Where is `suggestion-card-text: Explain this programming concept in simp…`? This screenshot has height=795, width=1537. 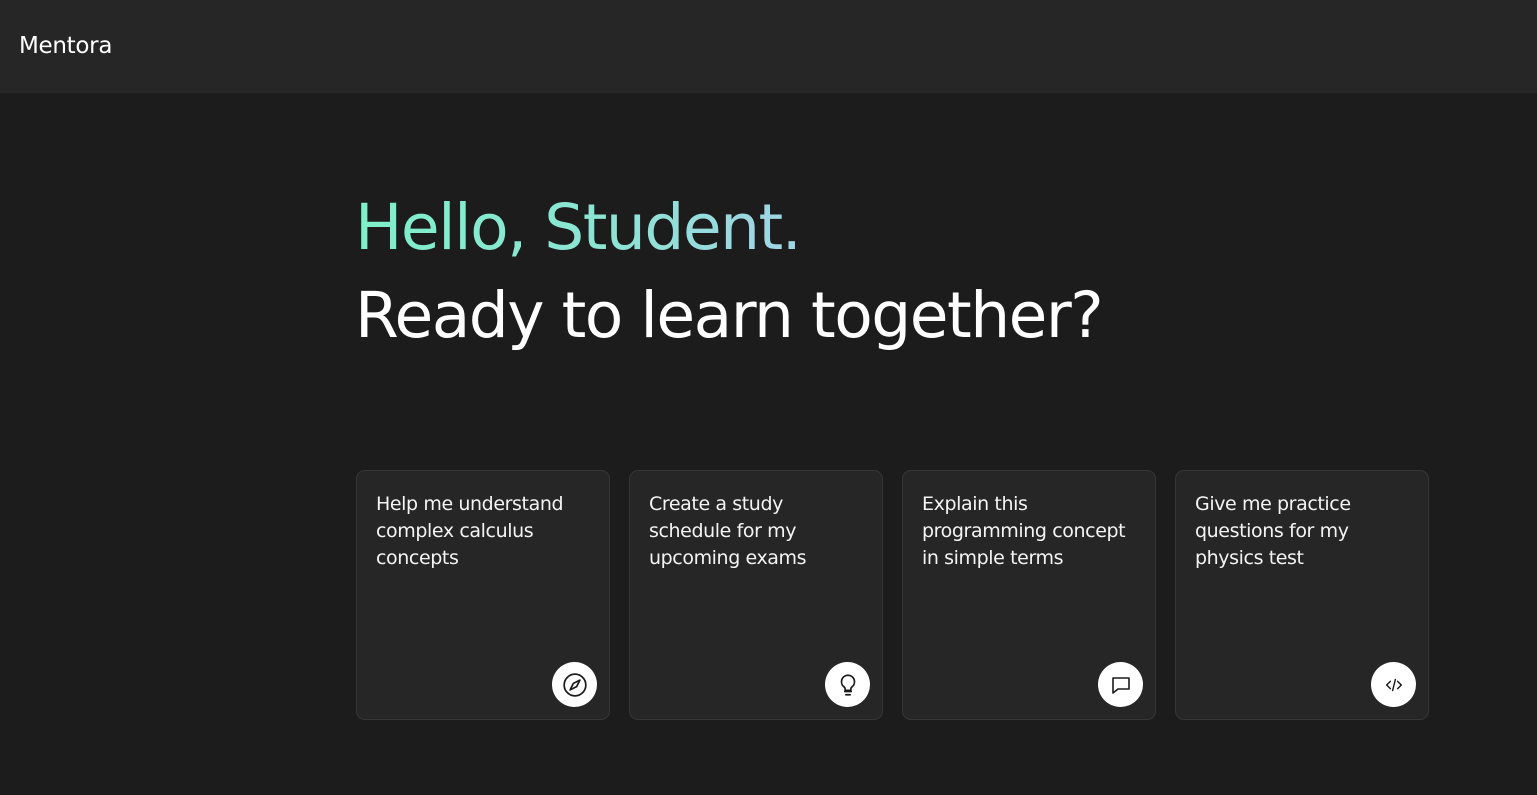 suggestion-card-text: Explain this programming concept in simp… is located at coordinates (1024, 531).